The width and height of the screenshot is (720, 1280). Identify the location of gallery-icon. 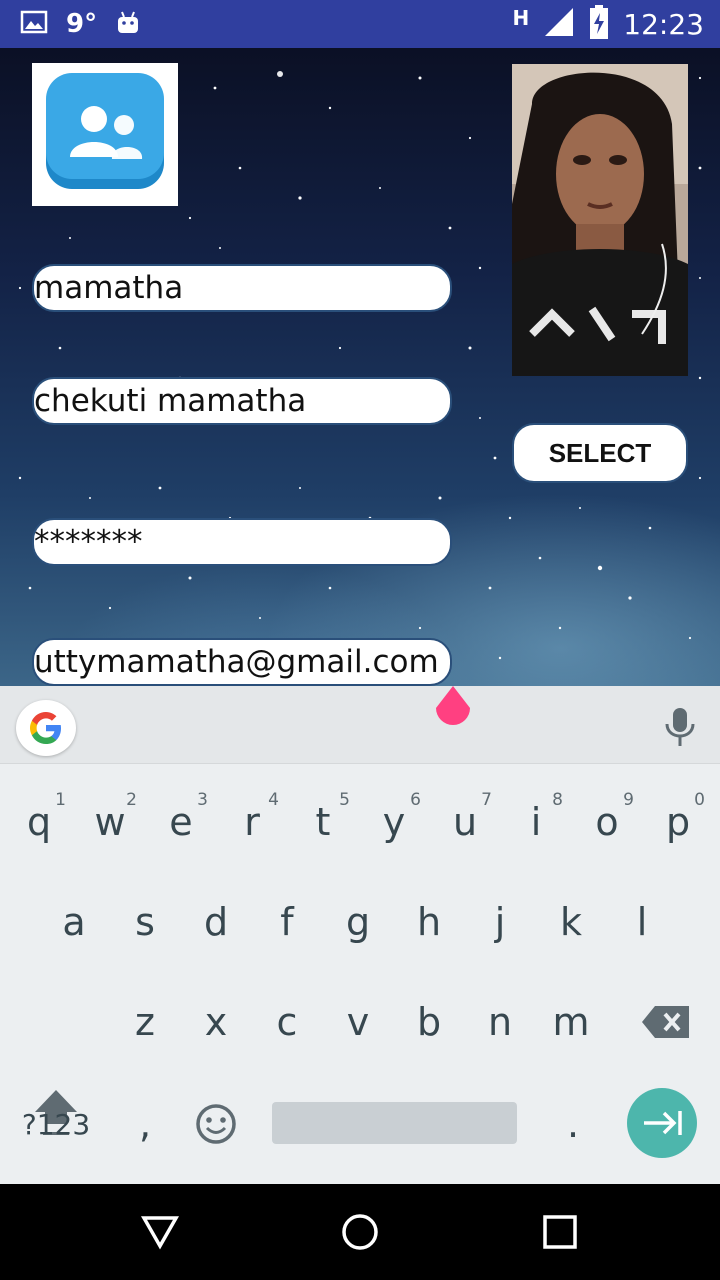
(34, 24).